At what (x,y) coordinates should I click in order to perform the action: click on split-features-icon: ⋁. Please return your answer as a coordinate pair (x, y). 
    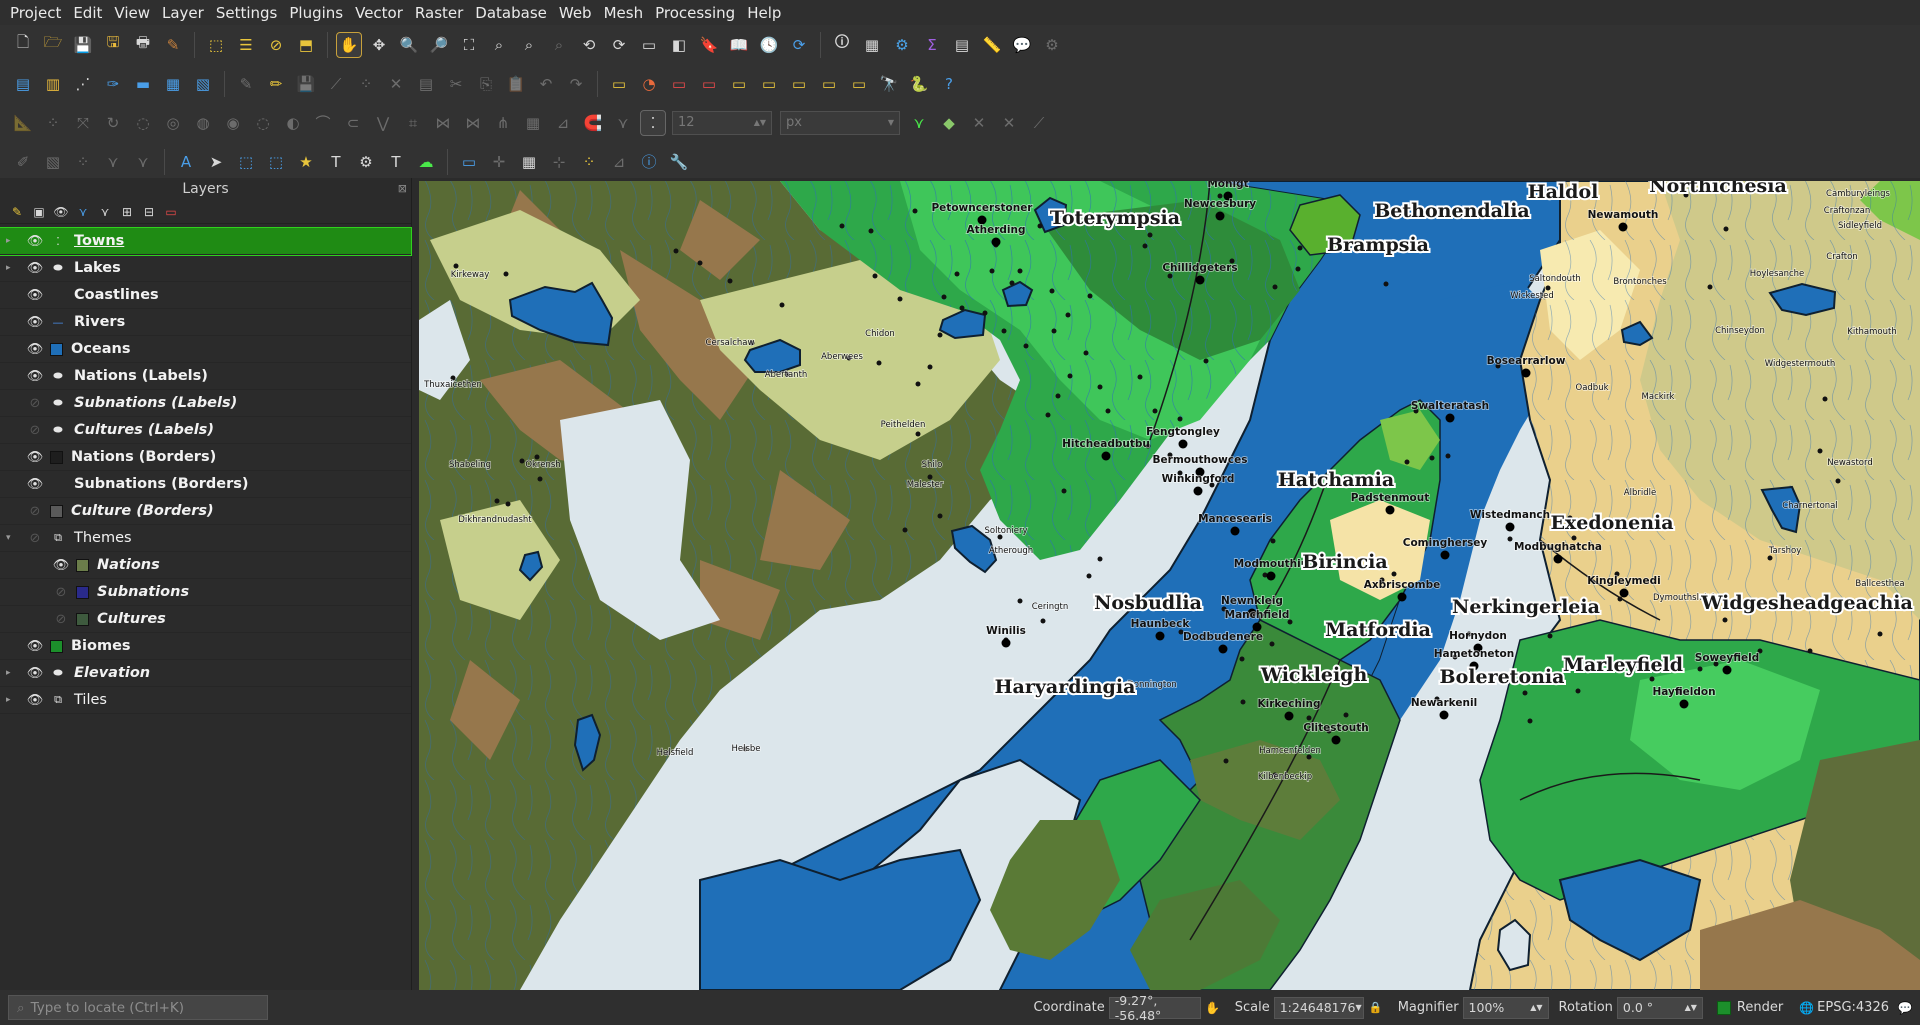
    Looking at the image, I should click on (383, 123).